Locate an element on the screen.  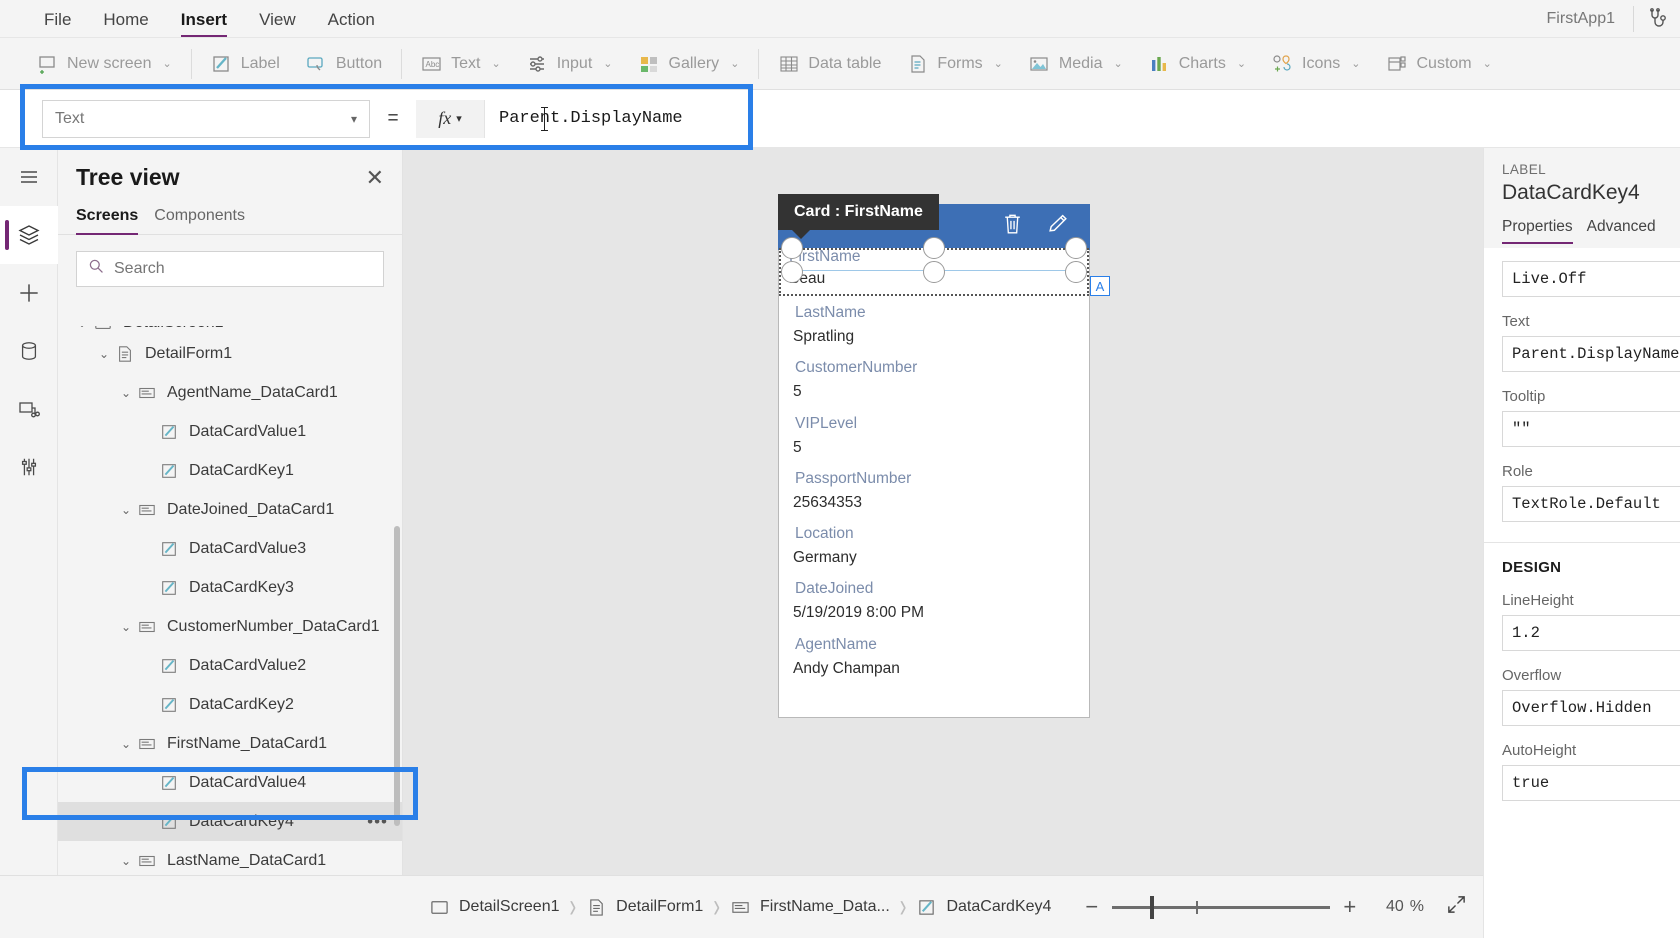
gallery-icon is located at coordinates (649, 63).